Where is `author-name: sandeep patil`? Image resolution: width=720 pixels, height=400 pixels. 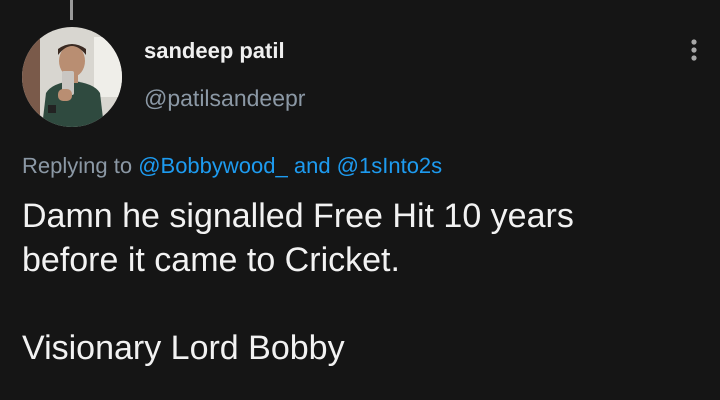 author-name: sandeep patil is located at coordinates (417, 50).